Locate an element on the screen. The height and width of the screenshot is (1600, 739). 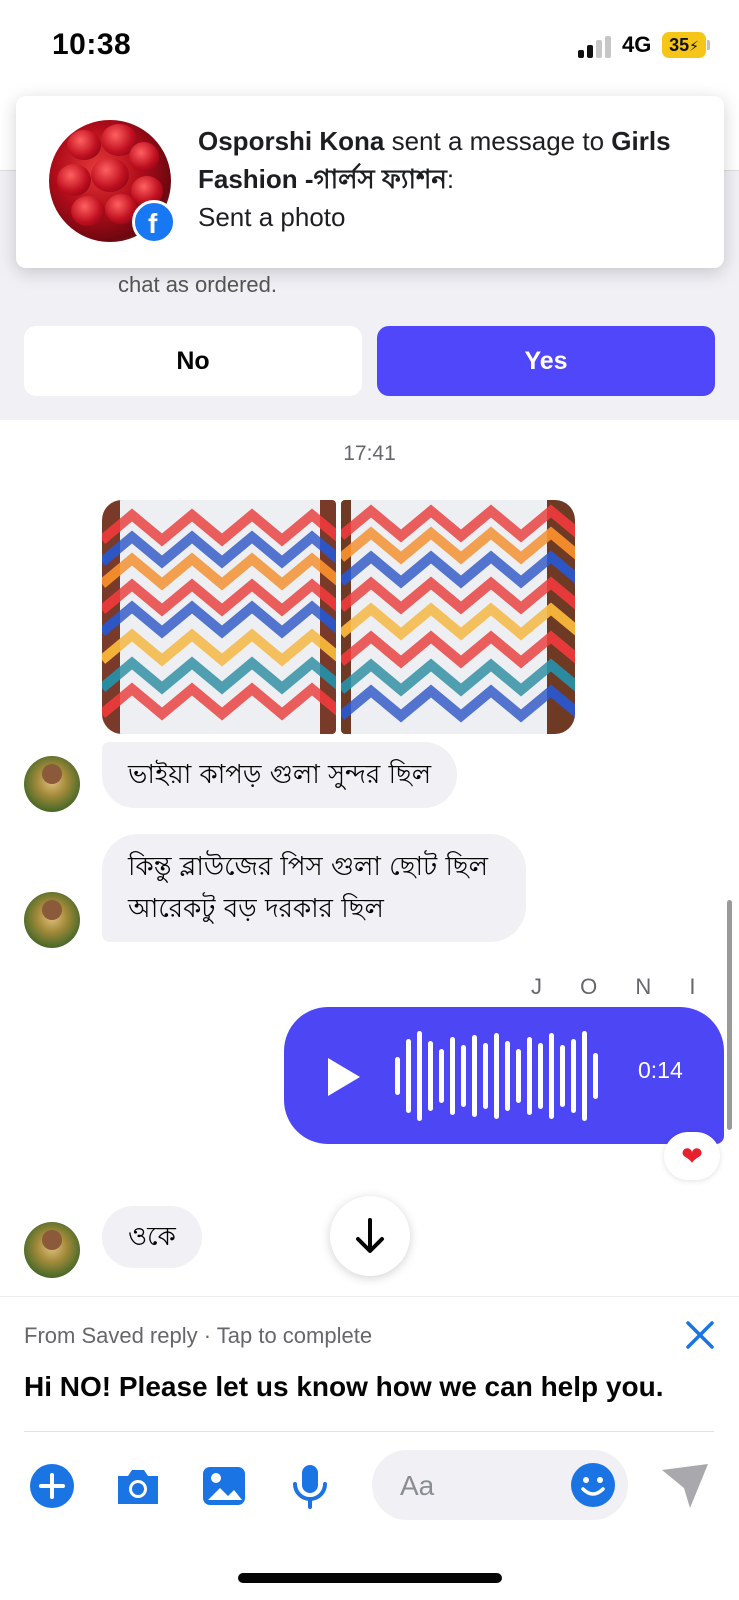
battery-level: 35 is located at coordinates (679, 45).